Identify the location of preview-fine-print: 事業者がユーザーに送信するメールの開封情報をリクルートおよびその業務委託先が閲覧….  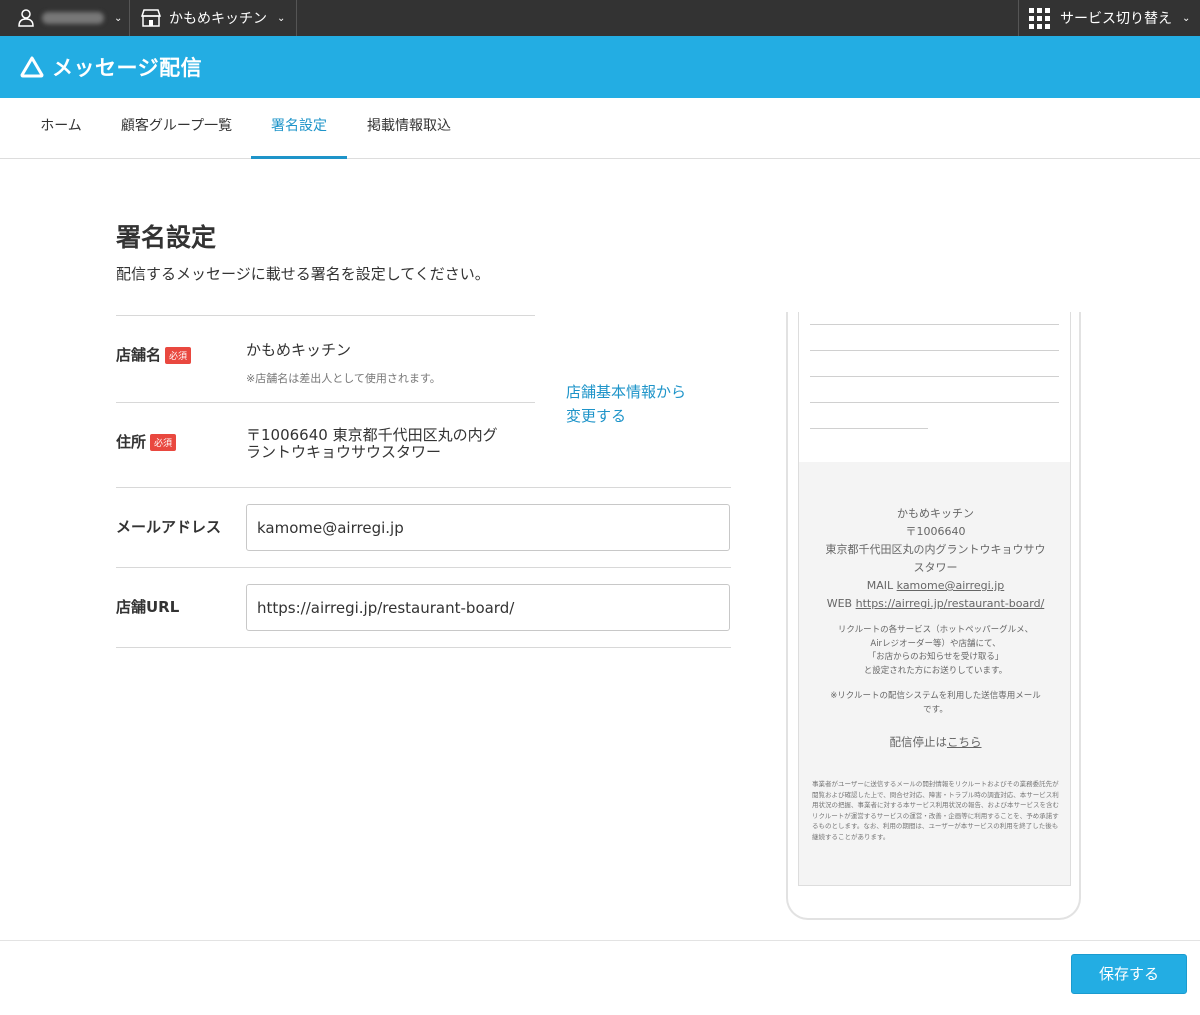
(935, 810).